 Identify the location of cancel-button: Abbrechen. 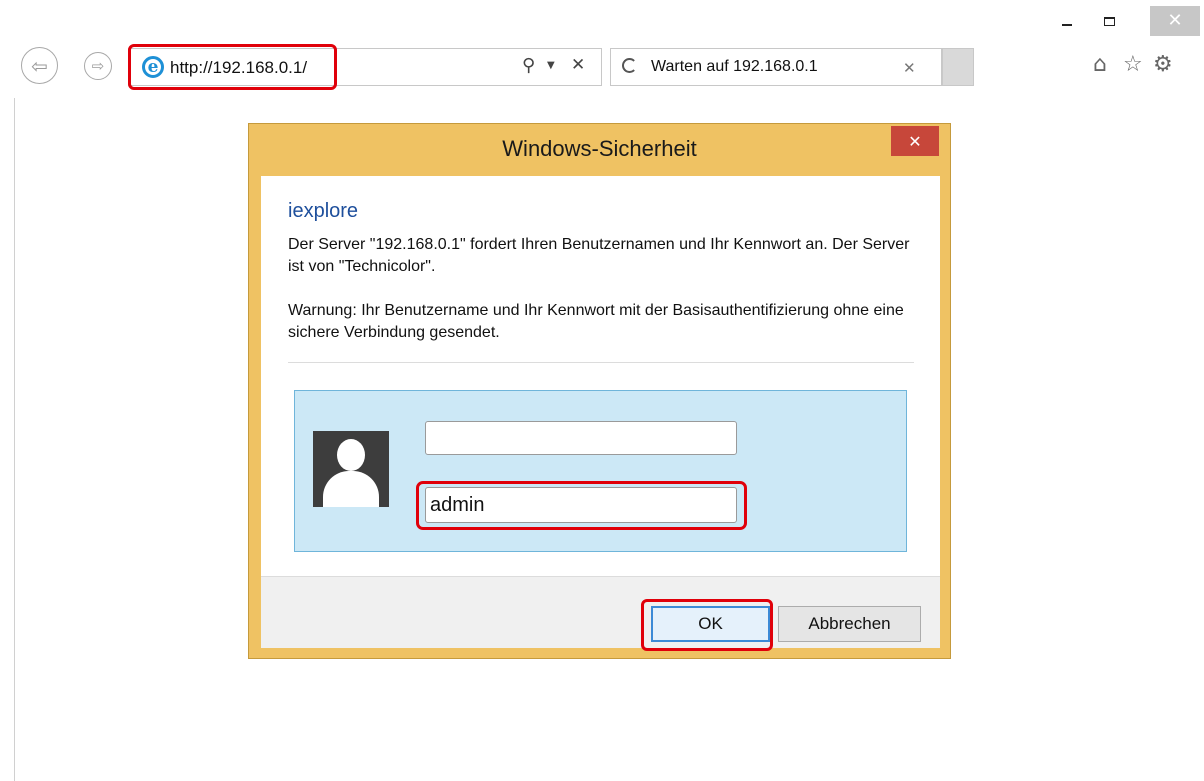
(849, 624).